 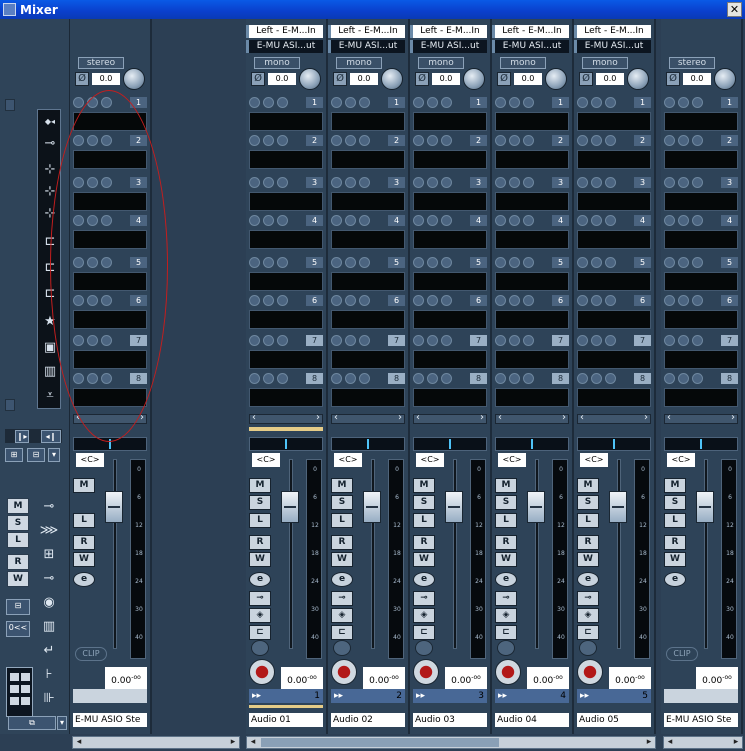 I want to click on input-filter-icon: ⊸, so click(x=49, y=507).